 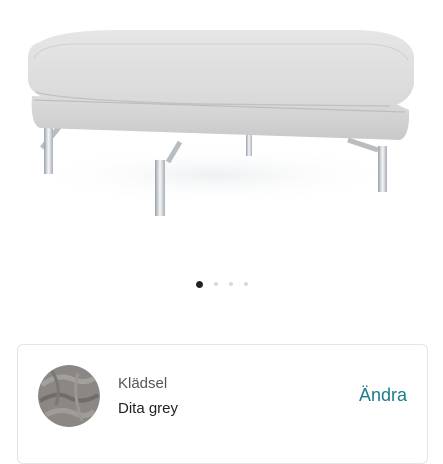 I want to click on image-carousel-dots, so click(x=221, y=284).